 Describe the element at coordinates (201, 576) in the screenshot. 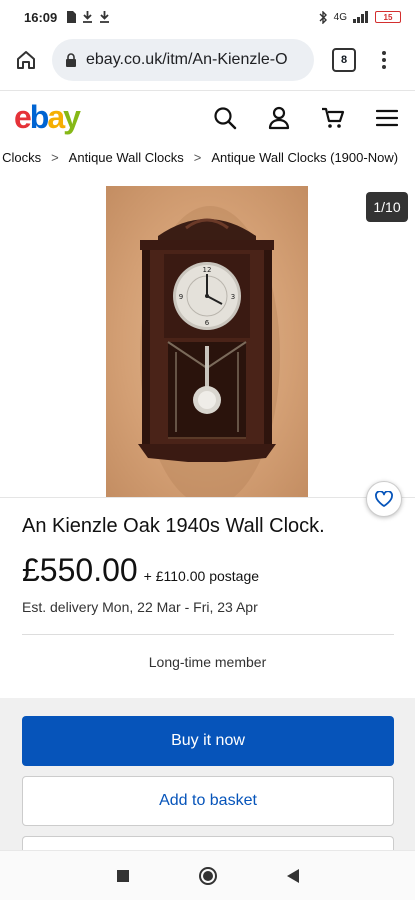

I see `postage-cost: + £110.00 postage` at that location.